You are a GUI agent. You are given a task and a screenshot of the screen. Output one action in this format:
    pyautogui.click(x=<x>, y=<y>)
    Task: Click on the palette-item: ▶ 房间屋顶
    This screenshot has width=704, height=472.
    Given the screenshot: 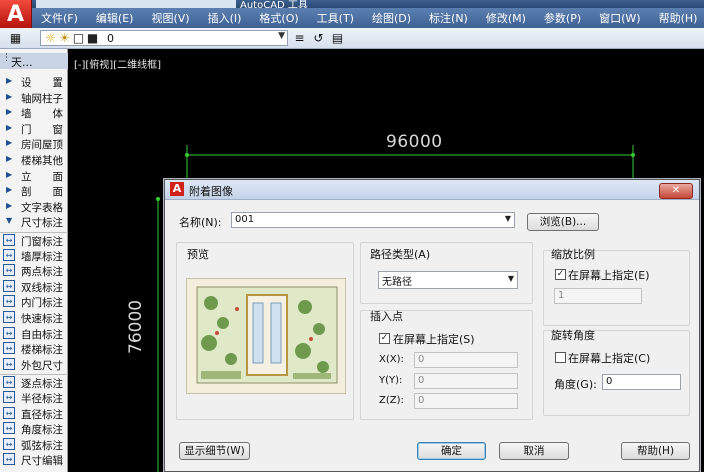 What is the action you would take?
    pyautogui.click(x=34, y=144)
    